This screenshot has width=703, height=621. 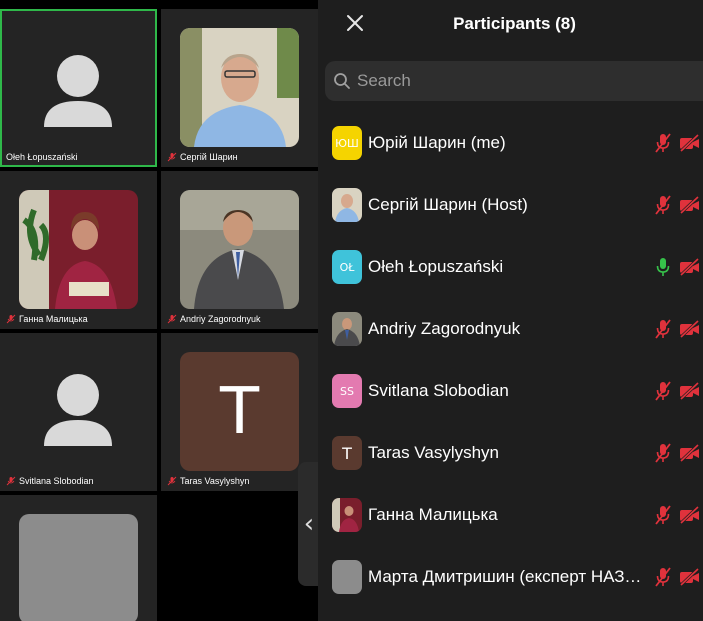 I want to click on video-tile-name: Svitlana Slobodian, so click(x=50, y=481).